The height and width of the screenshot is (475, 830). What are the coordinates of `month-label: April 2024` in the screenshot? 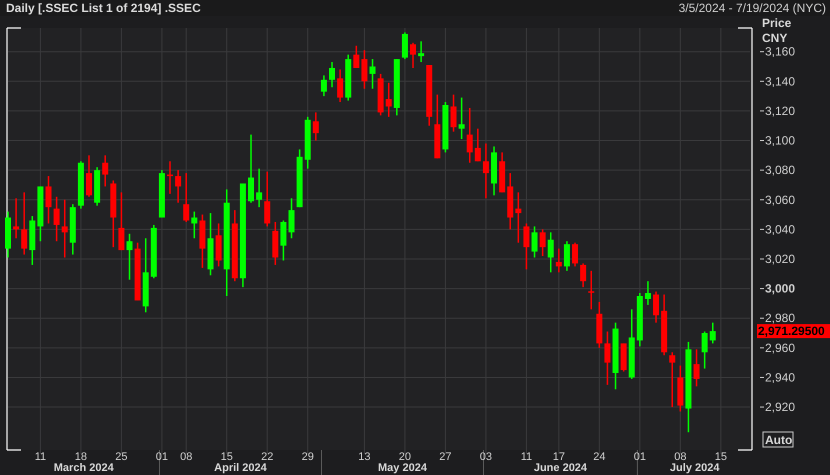 It's located at (240, 468).